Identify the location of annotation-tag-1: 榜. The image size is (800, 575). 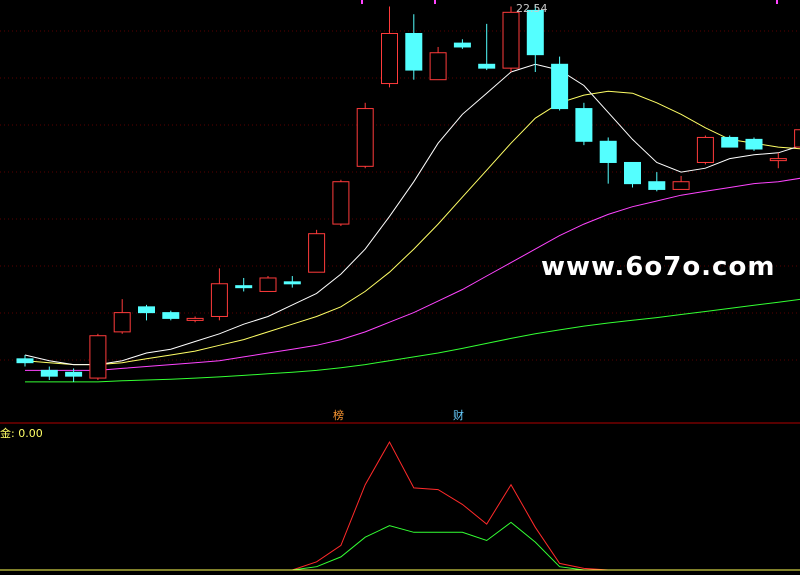
(338, 415).